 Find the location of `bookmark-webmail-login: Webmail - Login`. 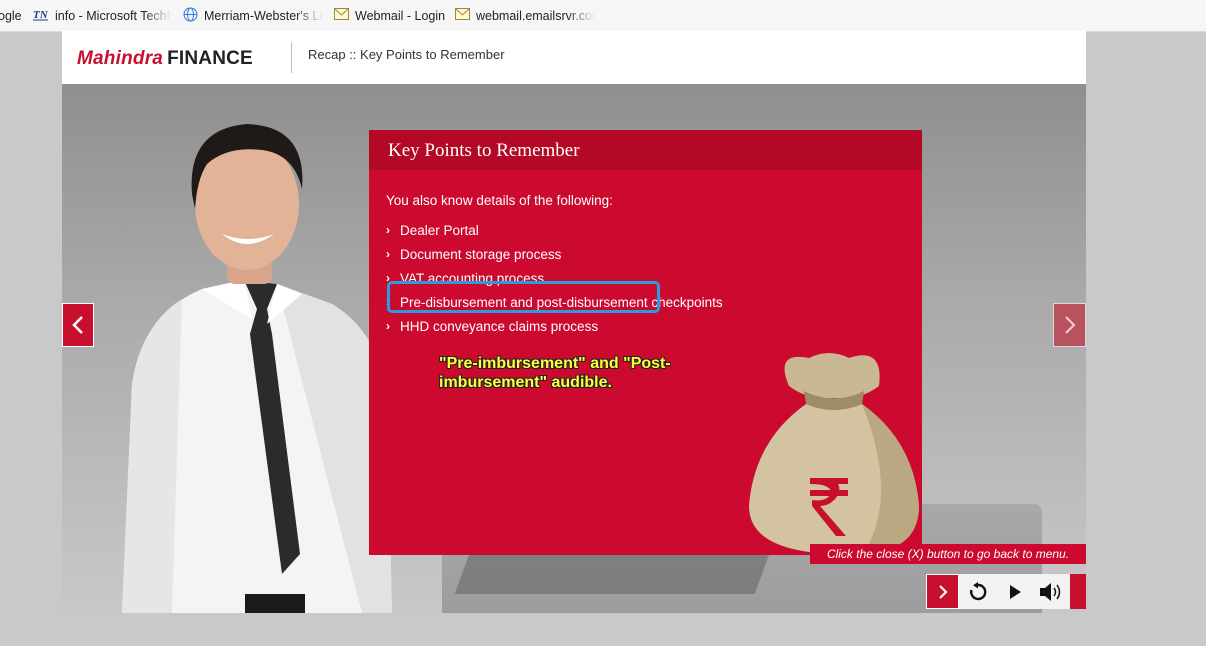

bookmark-webmail-login: Webmail - Login is located at coordinates (390, 15).